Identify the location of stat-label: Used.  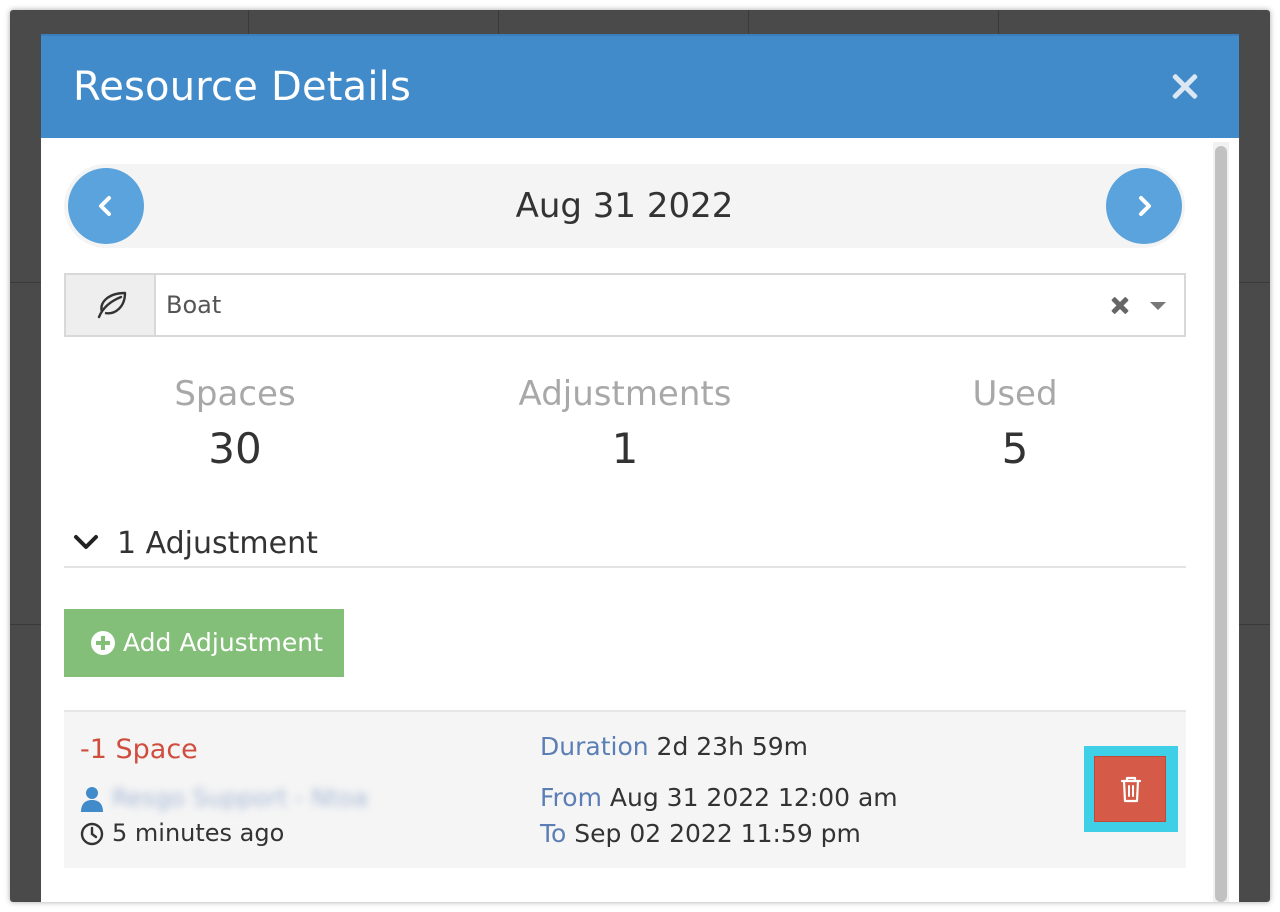
(1015, 394).